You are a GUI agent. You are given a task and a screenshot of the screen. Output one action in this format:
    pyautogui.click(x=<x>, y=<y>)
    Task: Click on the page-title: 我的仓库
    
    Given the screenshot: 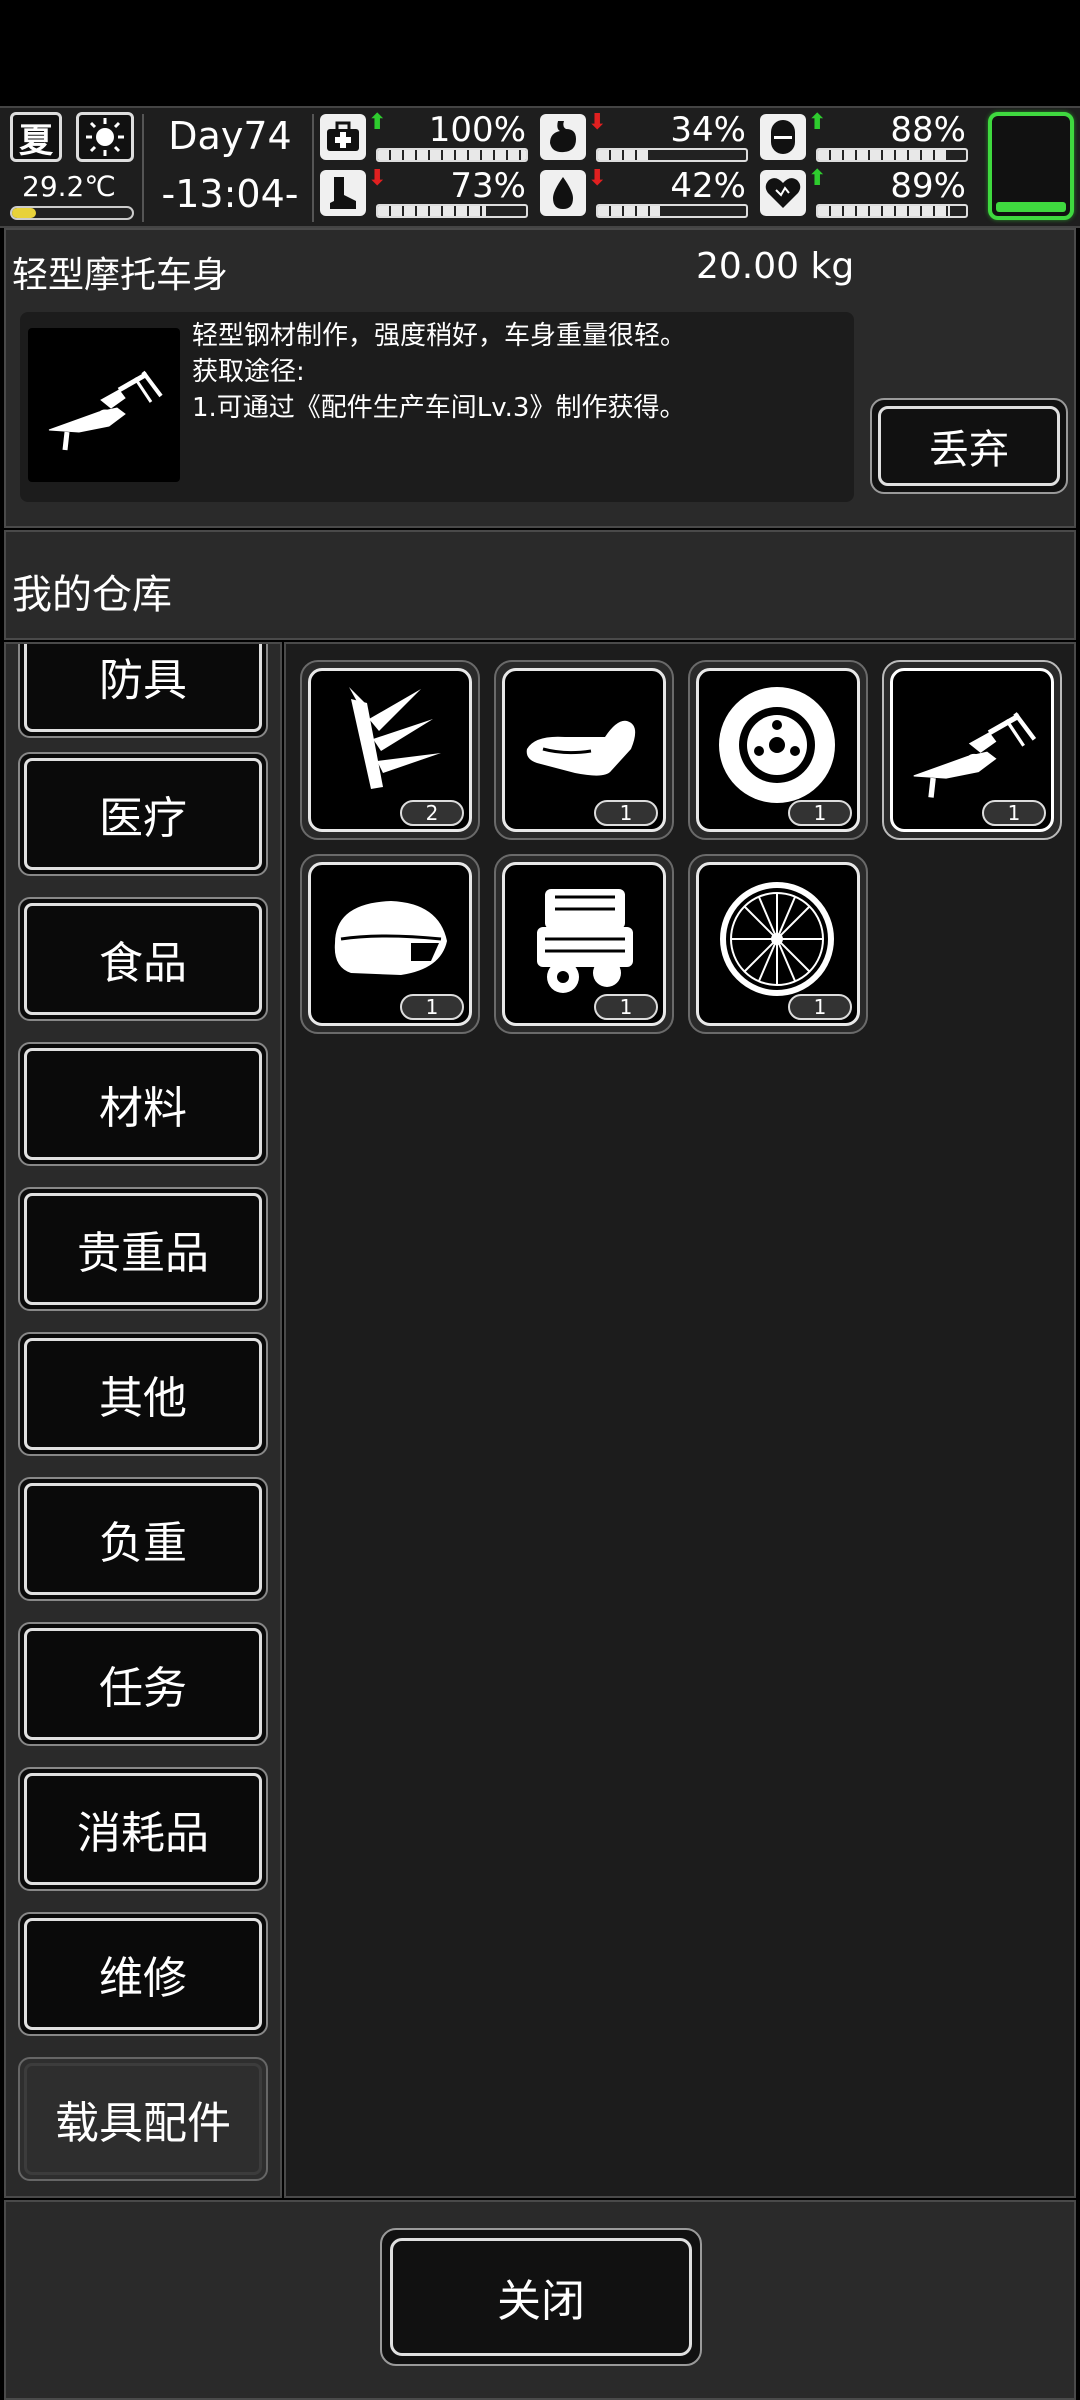 What is the action you would take?
    pyautogui.click(x=92, y=595)
    